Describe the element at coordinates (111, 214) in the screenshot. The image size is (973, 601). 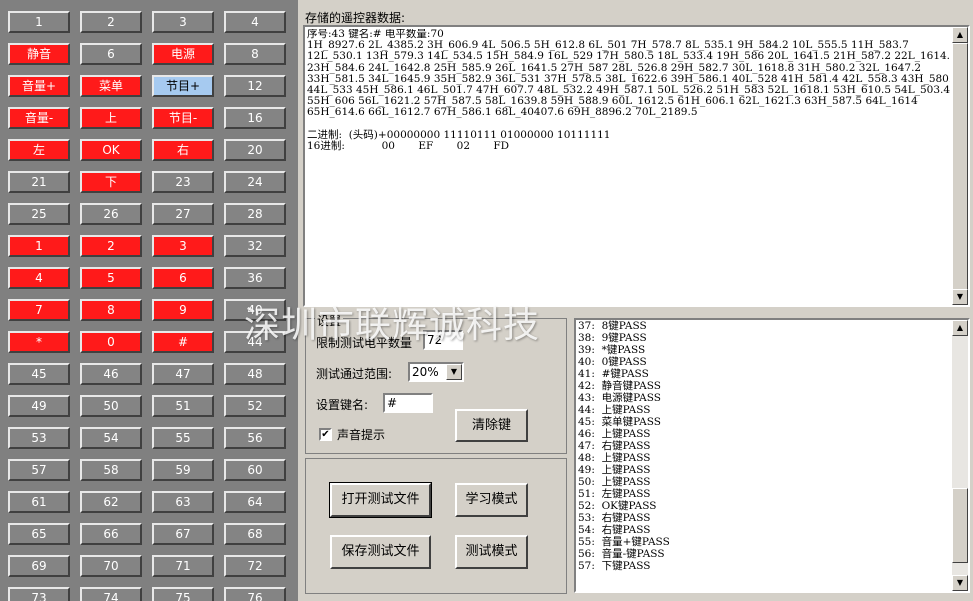
I see `remote-key-button: 26` at that location.